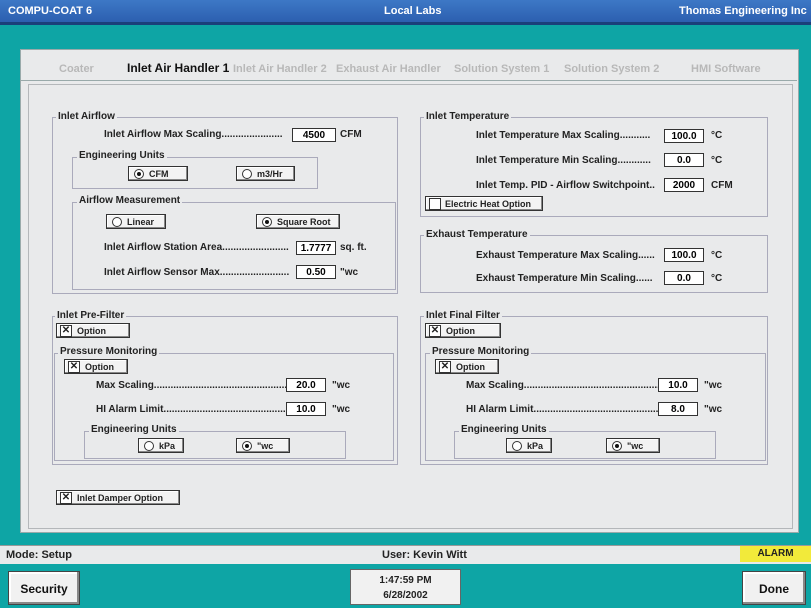 The image size is (811, 608). I want to click on linear-radio-button: Linear, so click(136, 221).